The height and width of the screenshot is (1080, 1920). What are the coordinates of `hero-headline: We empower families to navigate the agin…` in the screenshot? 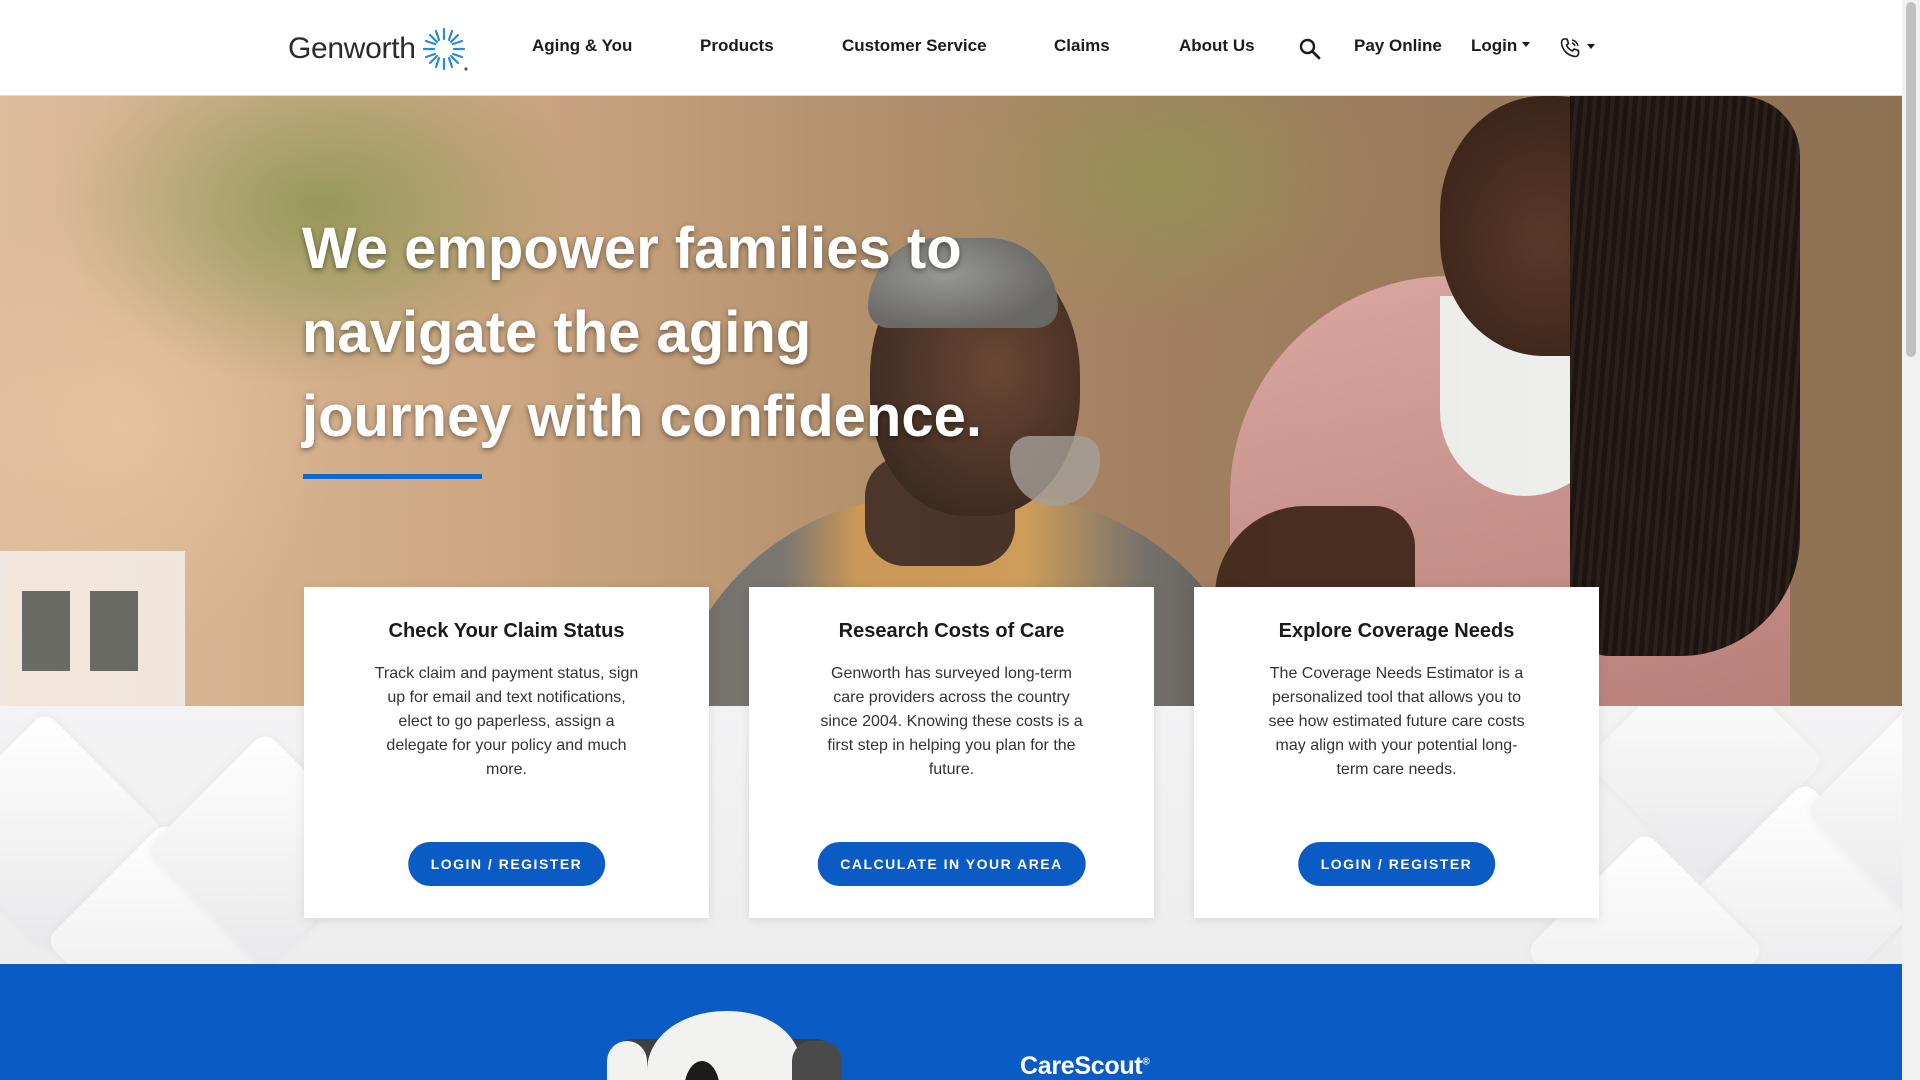 It's located at (642, 332).